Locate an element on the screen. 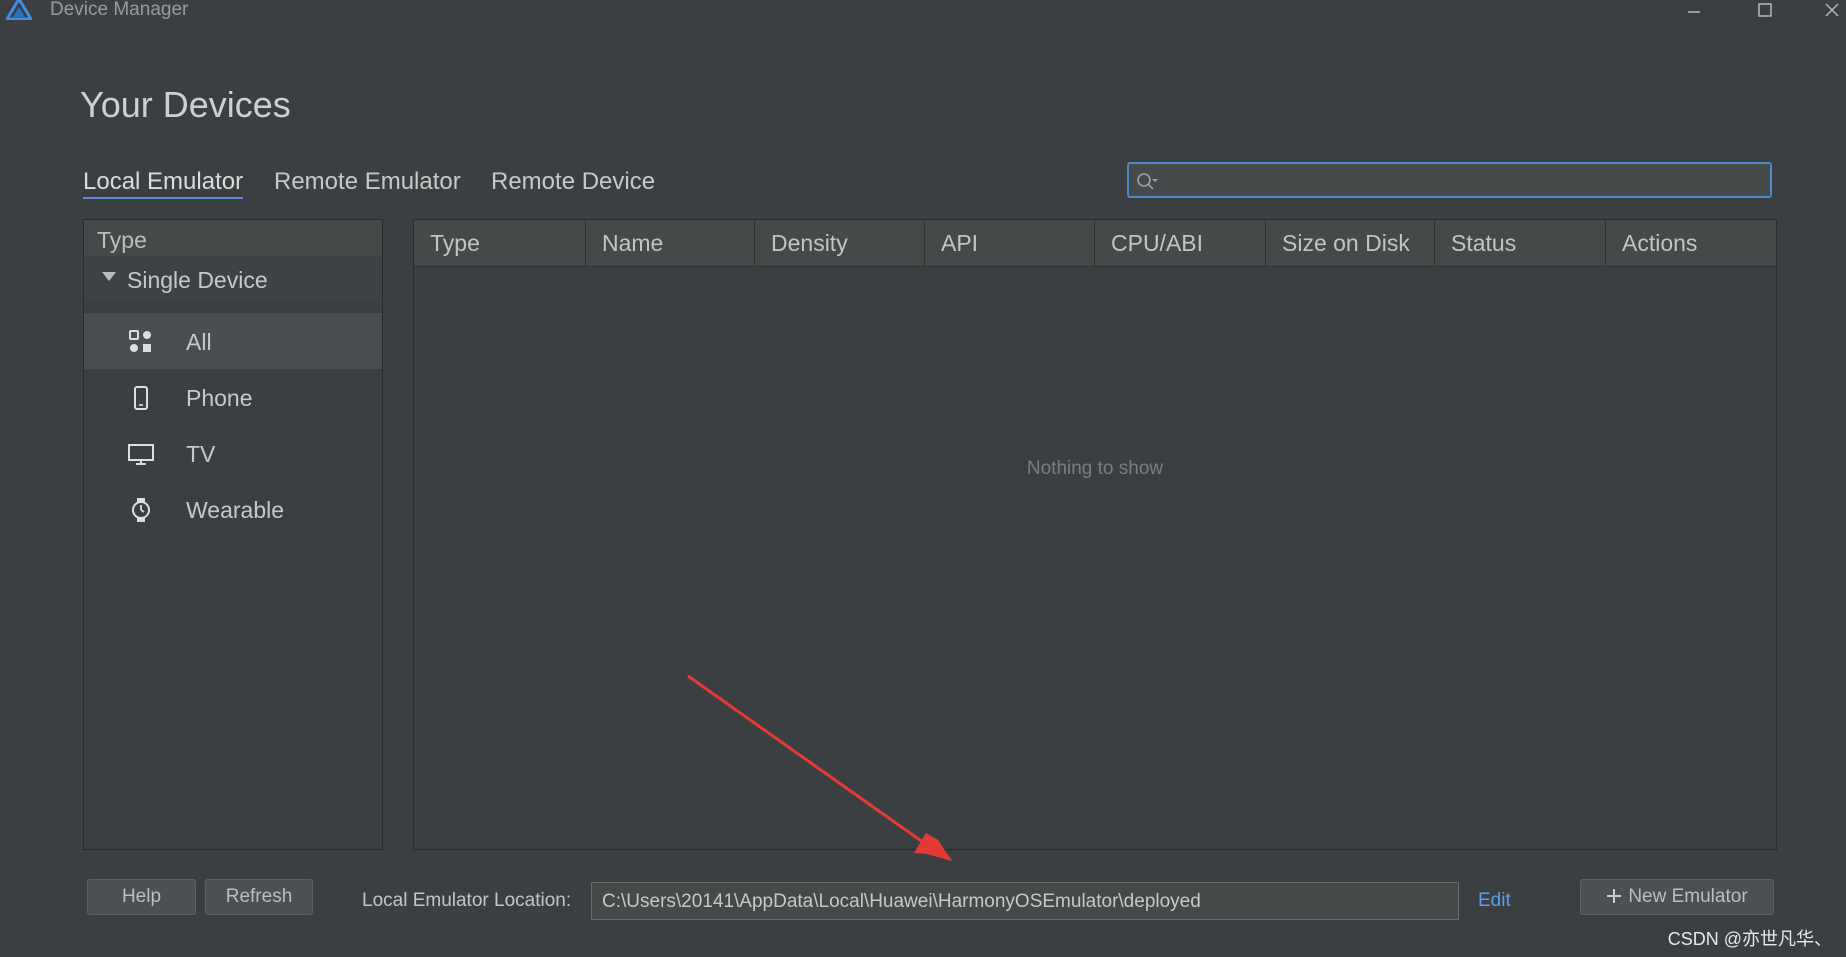  minimize-icon is located at coordinates (1694, 12).